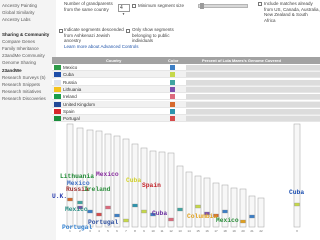 The width and height of the screenshot is (320, 240). What do you see at coordinates (77, 176) in the screenshot?
I see `country-annotation: Lithuania` at bounding box center [77, 176].